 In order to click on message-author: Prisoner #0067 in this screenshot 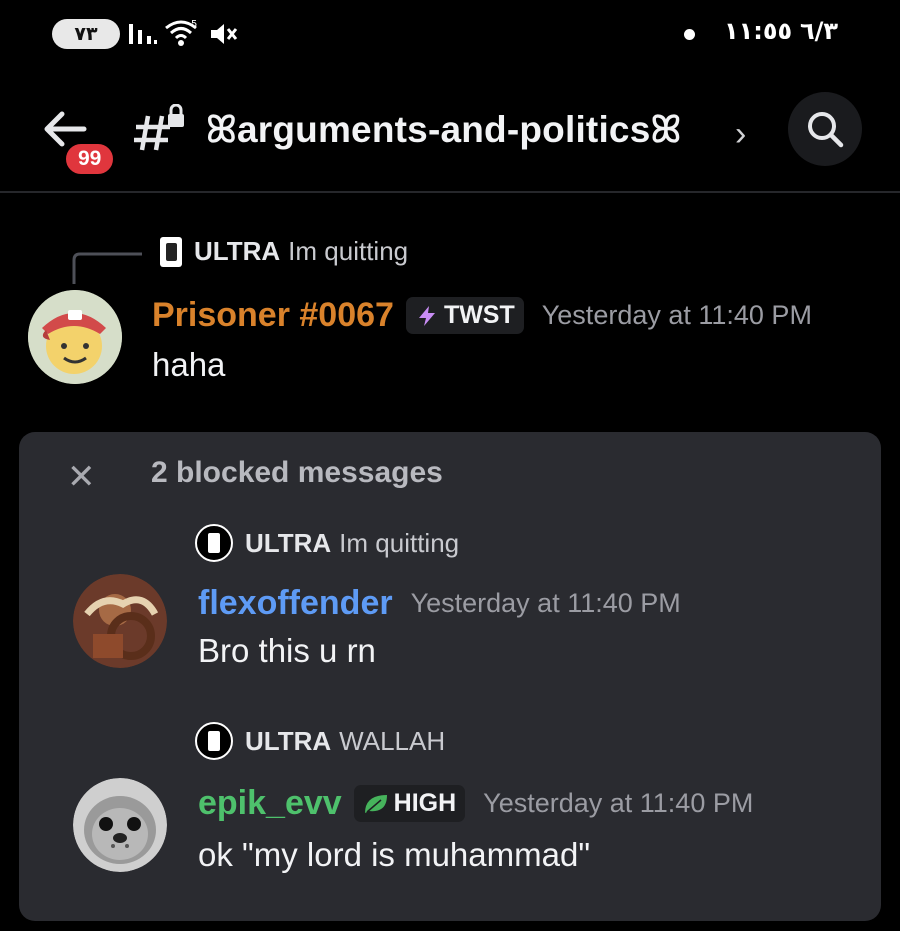, I will do `click(273, 315)`.